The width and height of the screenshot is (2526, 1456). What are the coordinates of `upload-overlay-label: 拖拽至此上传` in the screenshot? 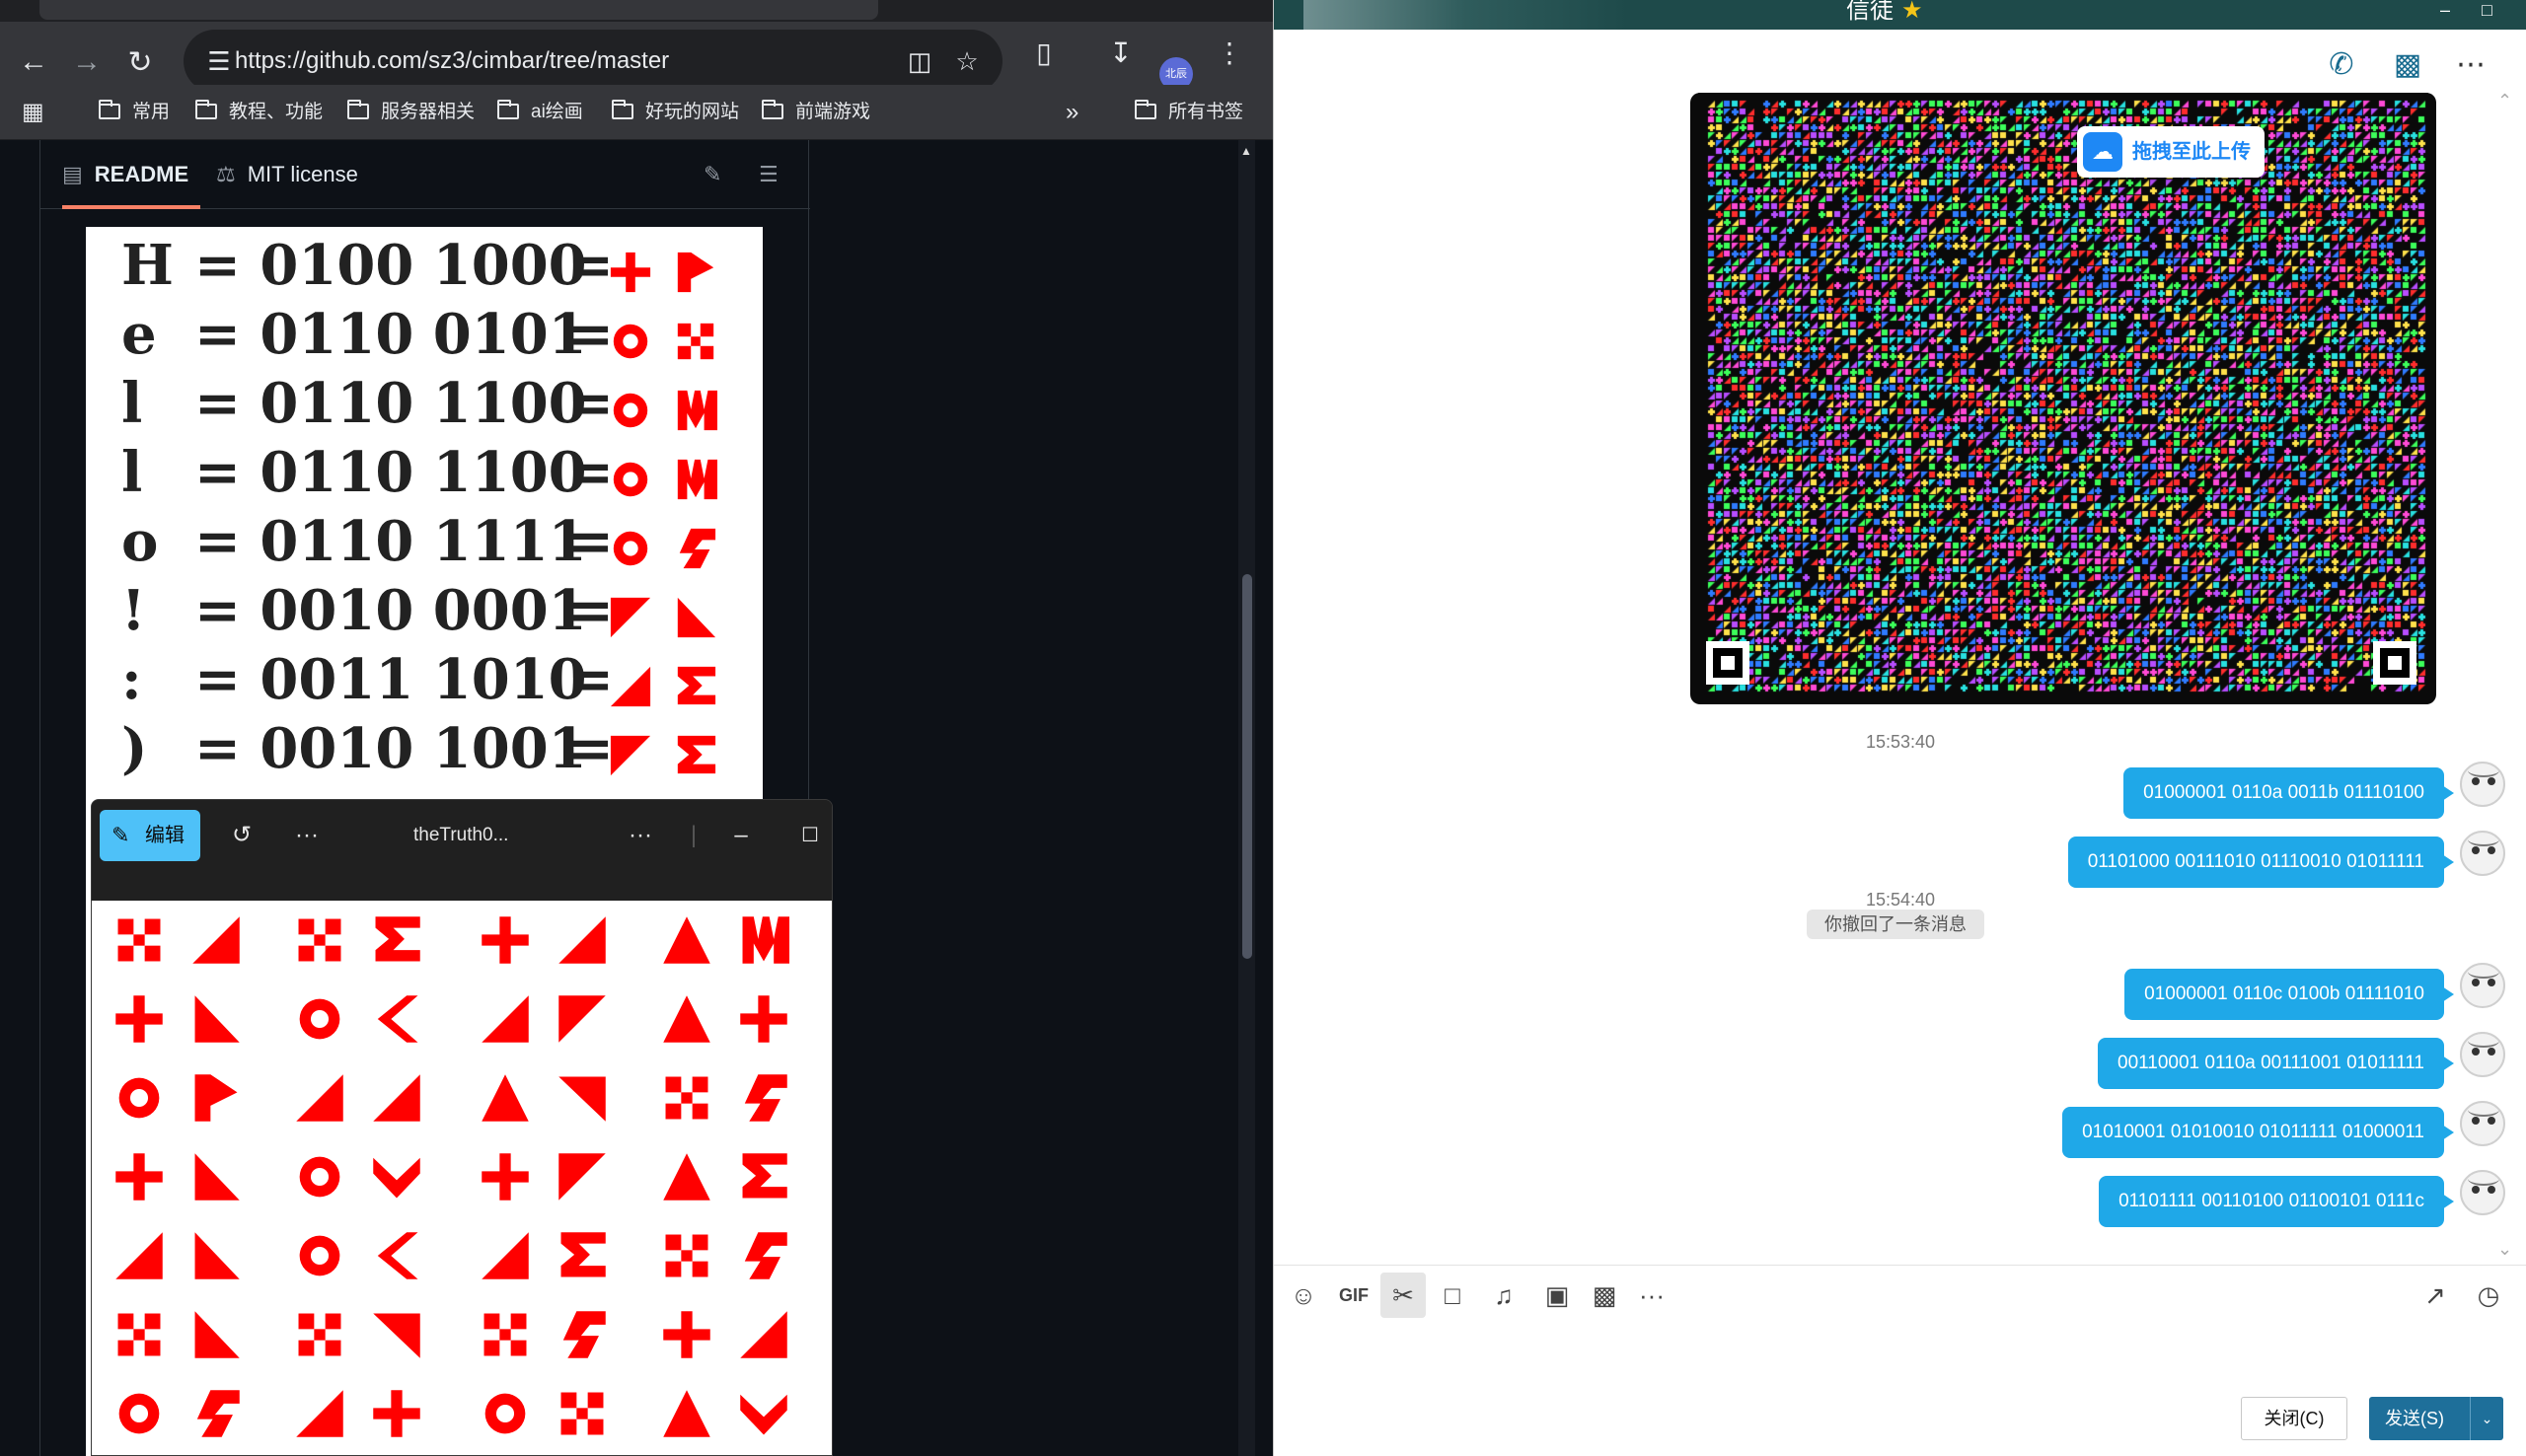 It's located at (2191, 152).